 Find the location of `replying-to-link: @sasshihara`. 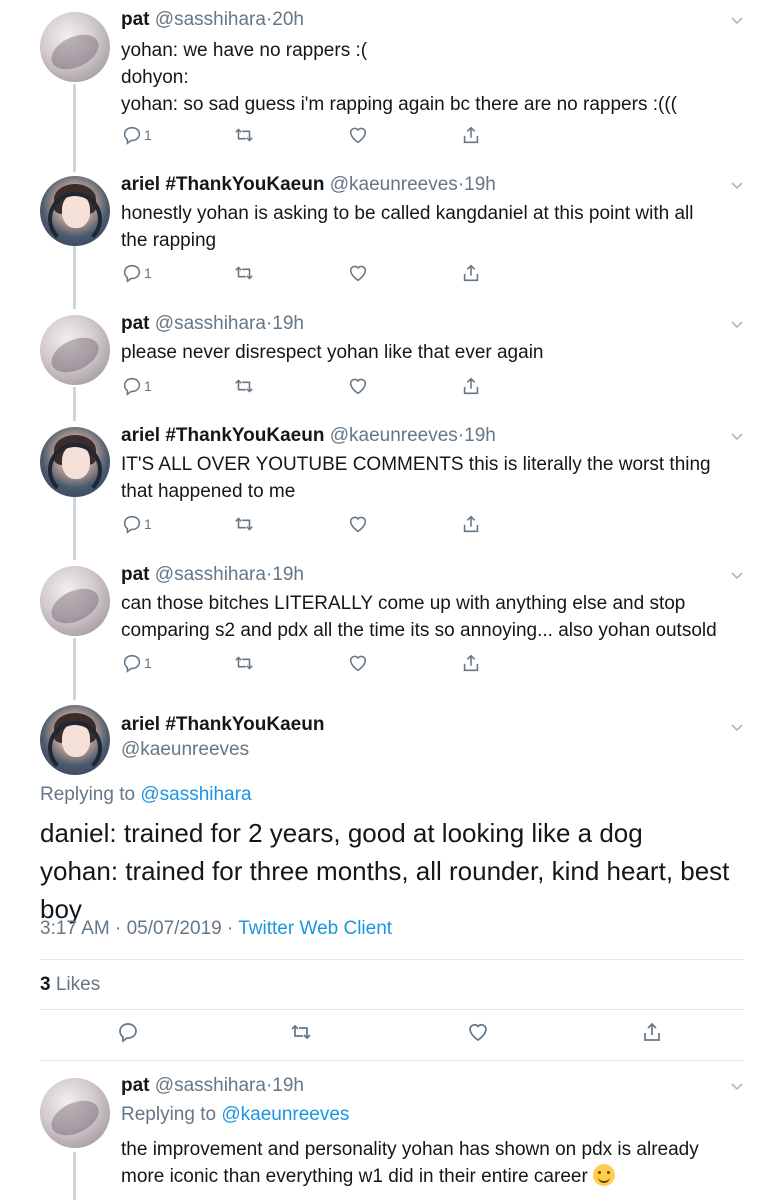

replying-to-link: @sasshihara is located at coordinates (195, 794).